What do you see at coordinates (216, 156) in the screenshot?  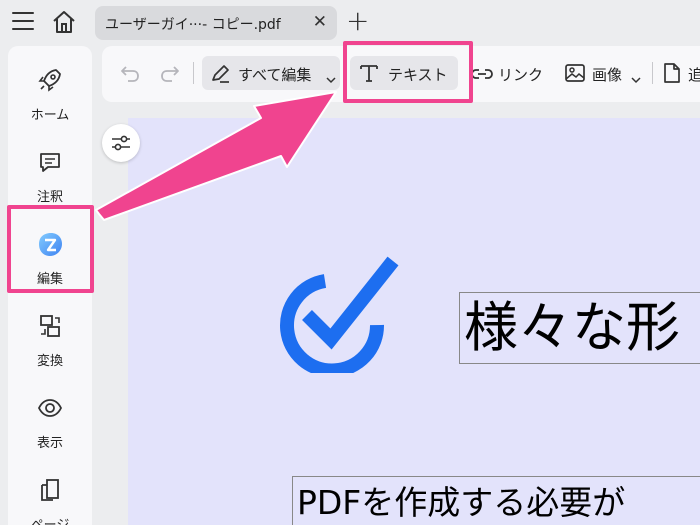 I see `pointer-arrow` at bounding box center [216, 156].